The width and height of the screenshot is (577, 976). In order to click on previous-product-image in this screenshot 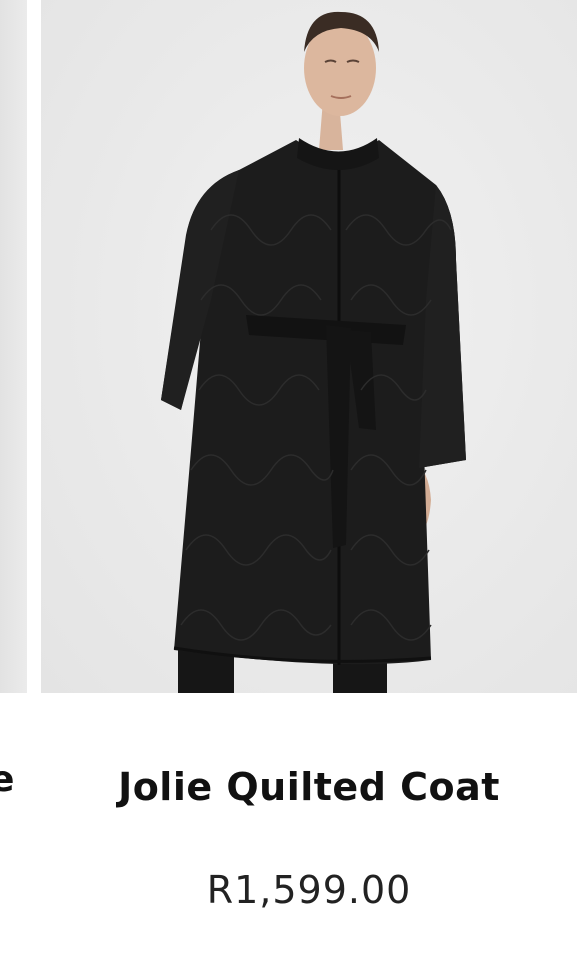, I will do `click(13, 346)`.